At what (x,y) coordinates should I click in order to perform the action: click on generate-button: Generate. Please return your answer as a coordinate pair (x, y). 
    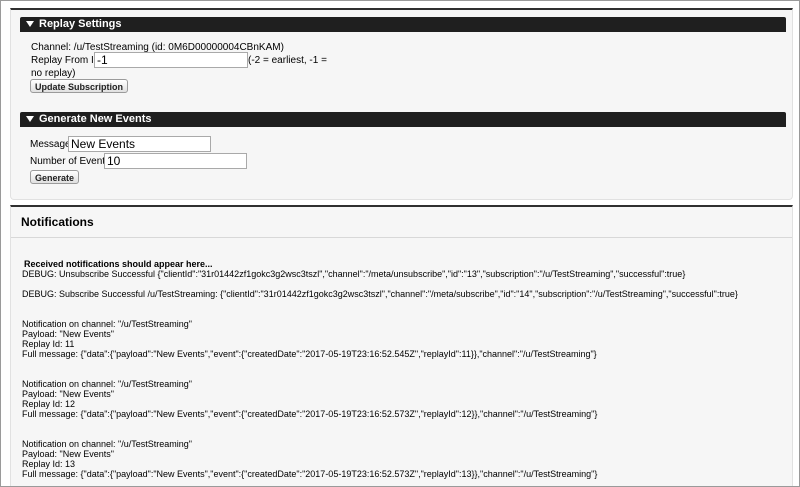
    Looking at the image, I should click on (55, 177).